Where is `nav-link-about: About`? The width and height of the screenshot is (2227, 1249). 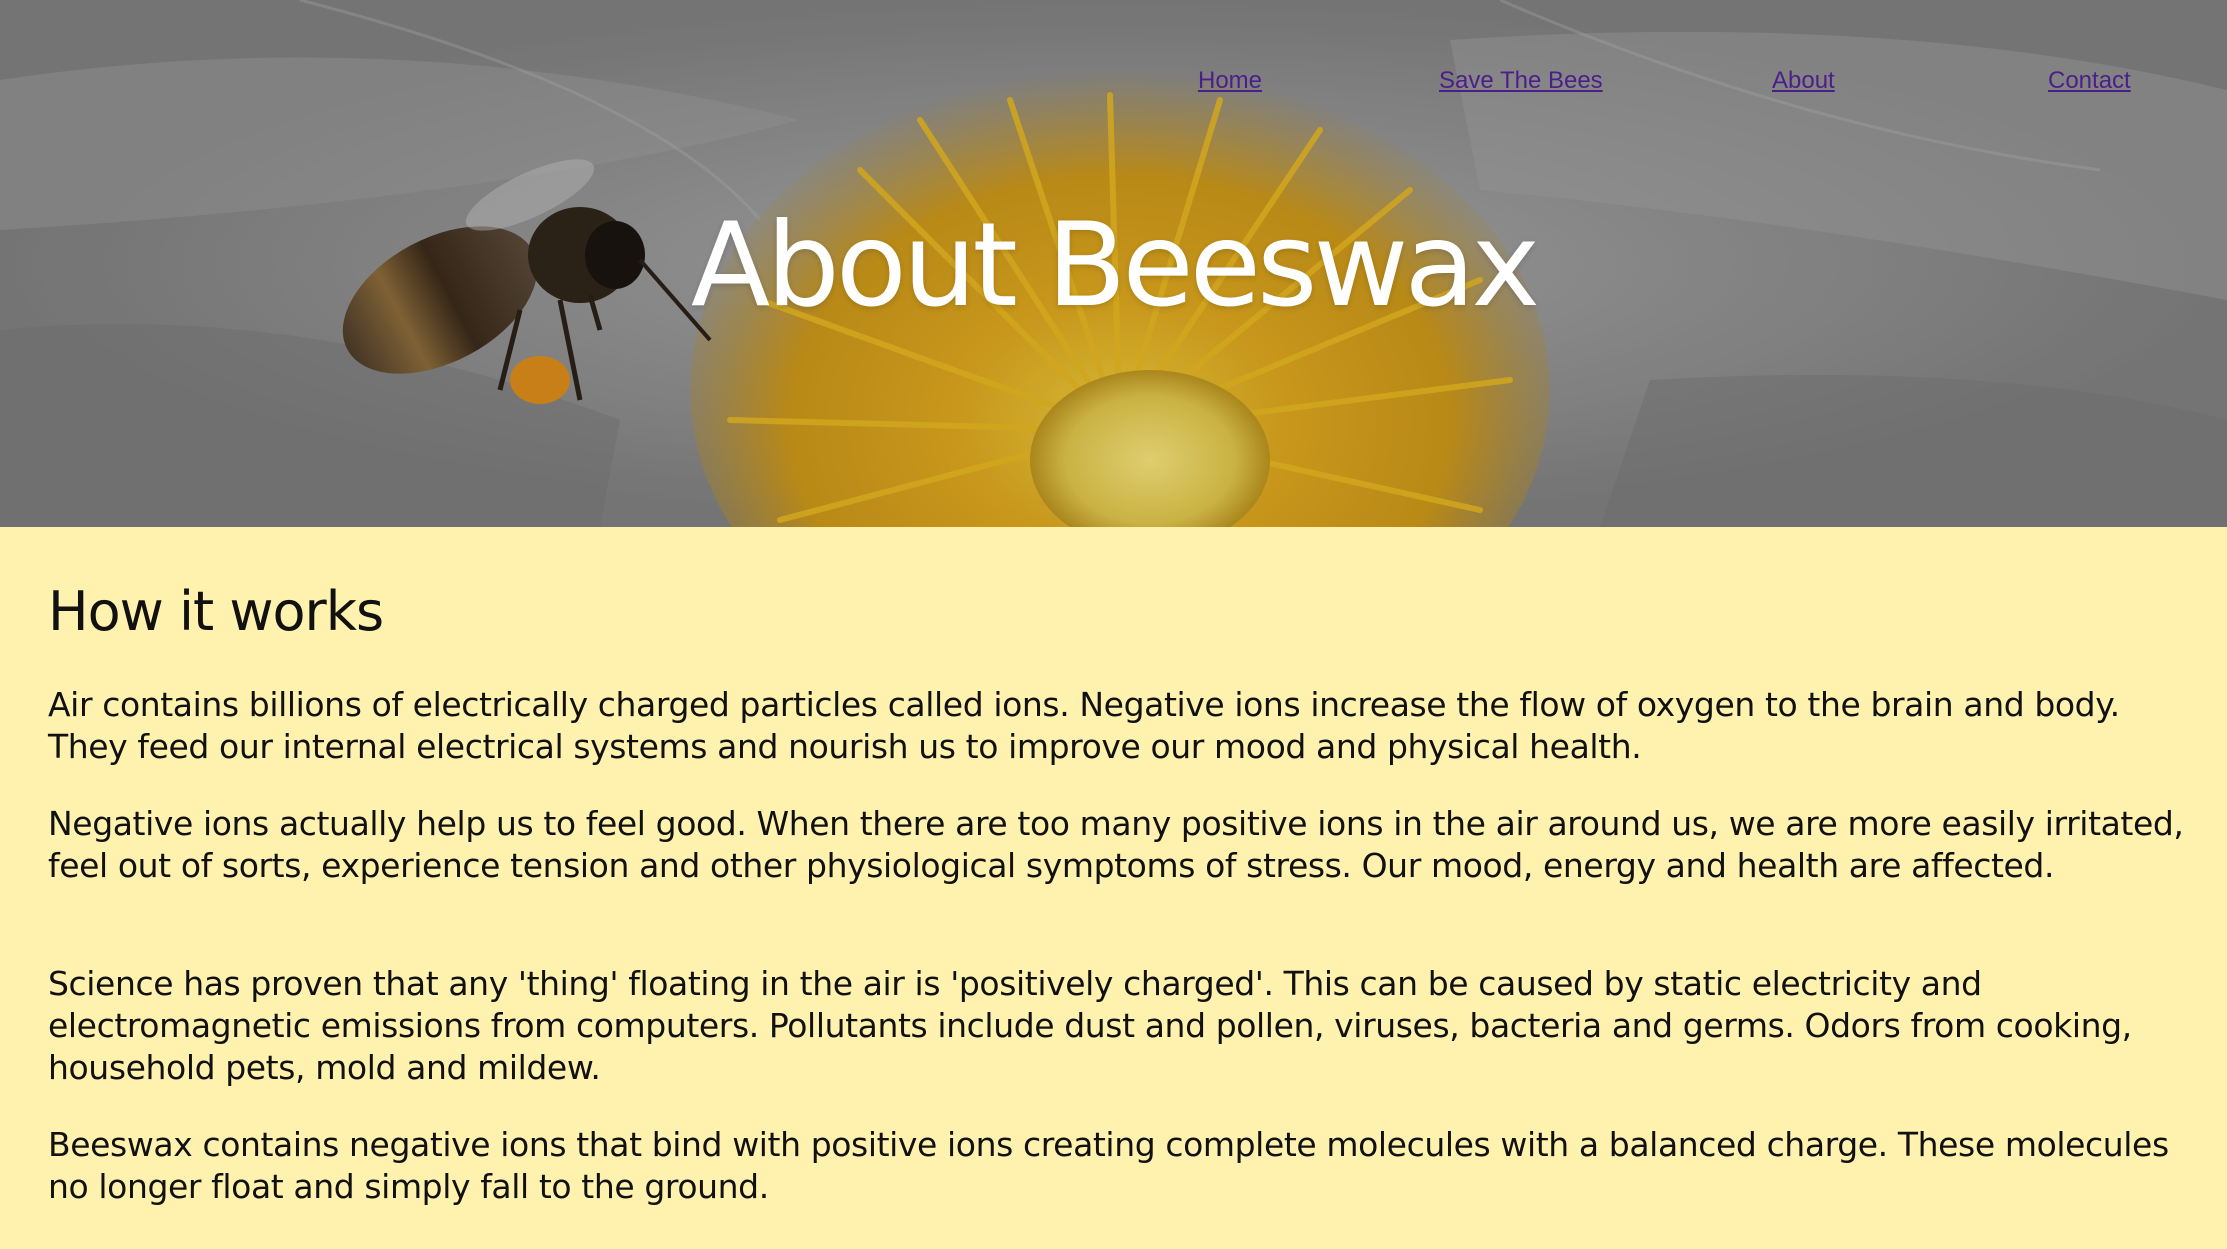 nav-link-about: About is located at coordinates (1803, 81).